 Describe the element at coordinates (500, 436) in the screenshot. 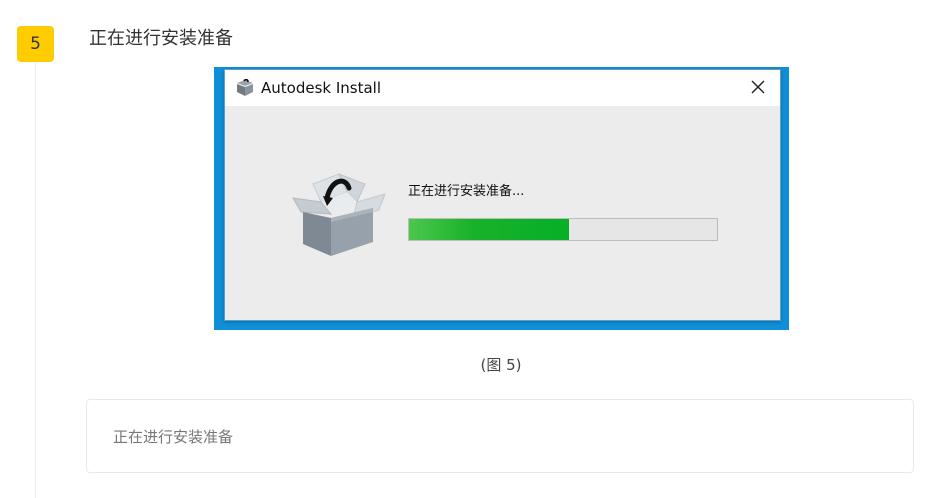

I see `note-box: 正在进行安装准备` at that location.